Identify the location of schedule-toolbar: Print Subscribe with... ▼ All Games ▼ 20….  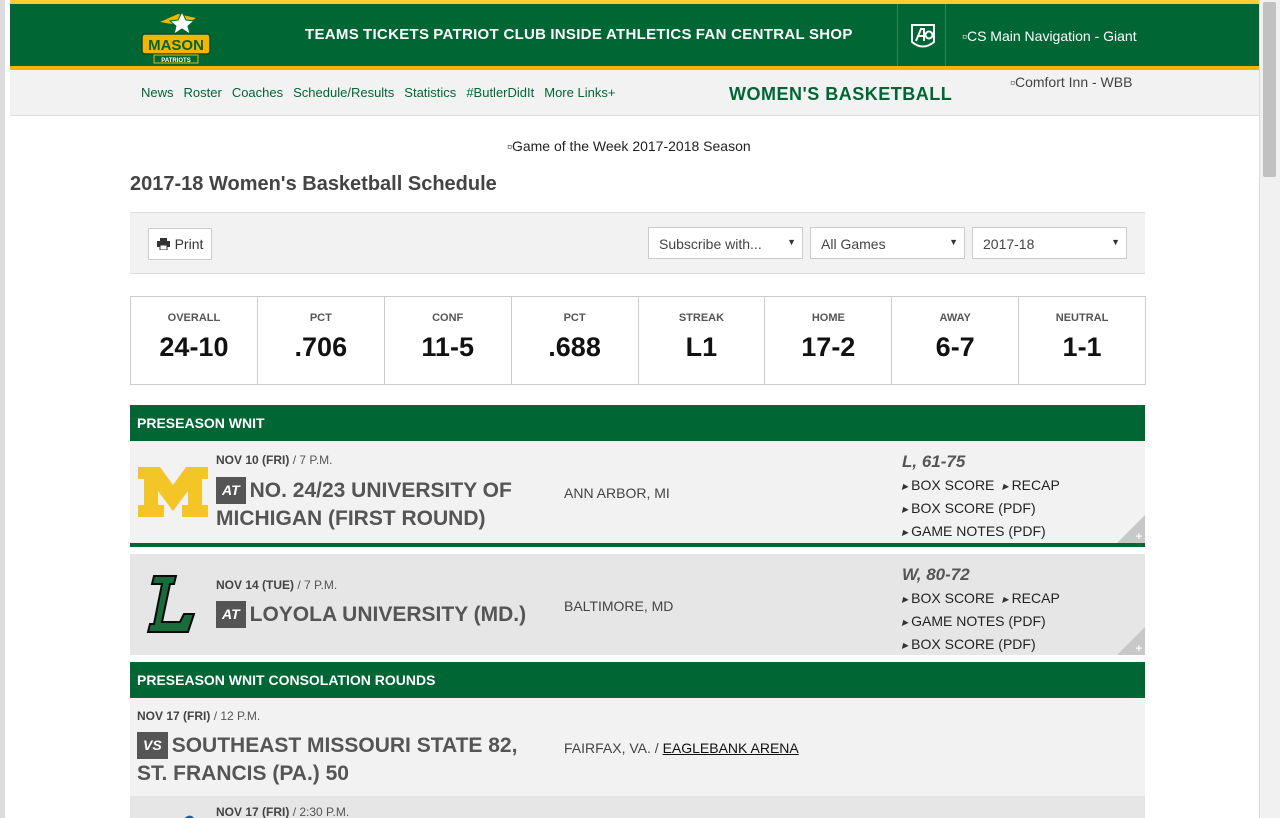
(637, 243).